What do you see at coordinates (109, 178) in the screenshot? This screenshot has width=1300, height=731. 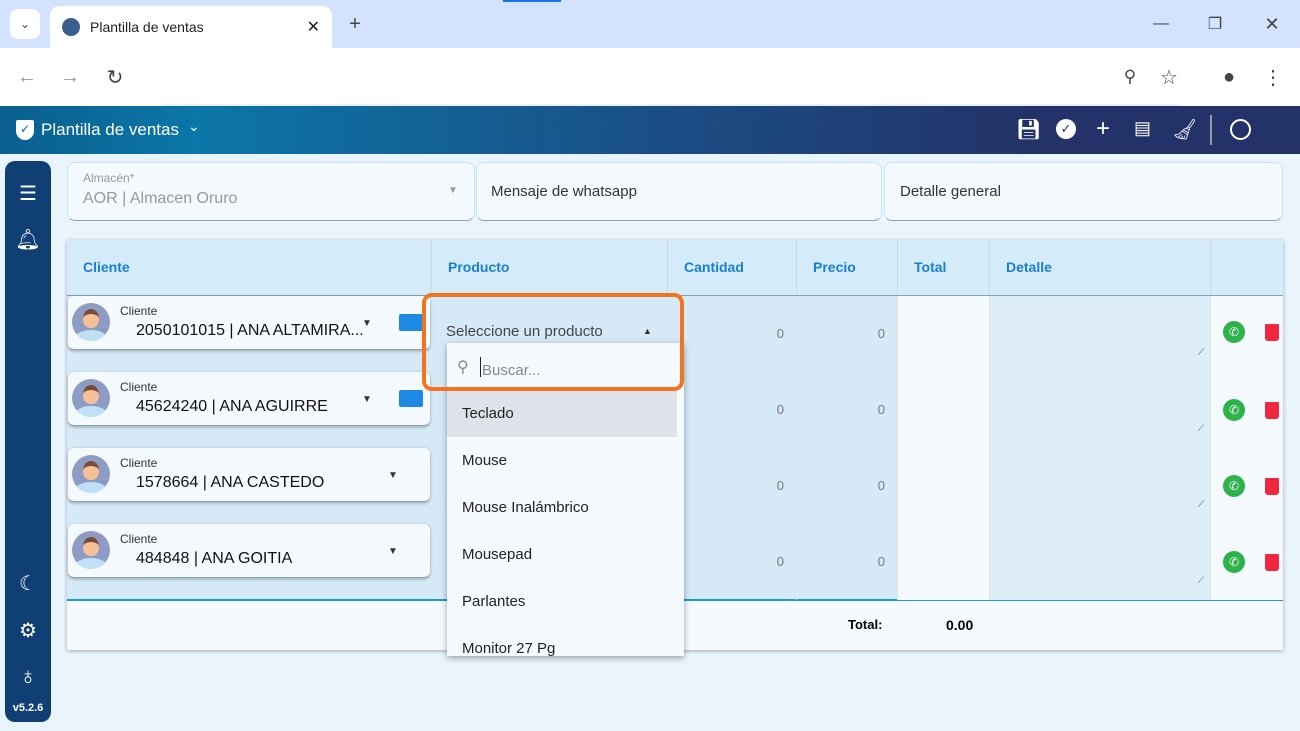 I see `almacen-label: Almacén*` at bounding box center [109, 178].